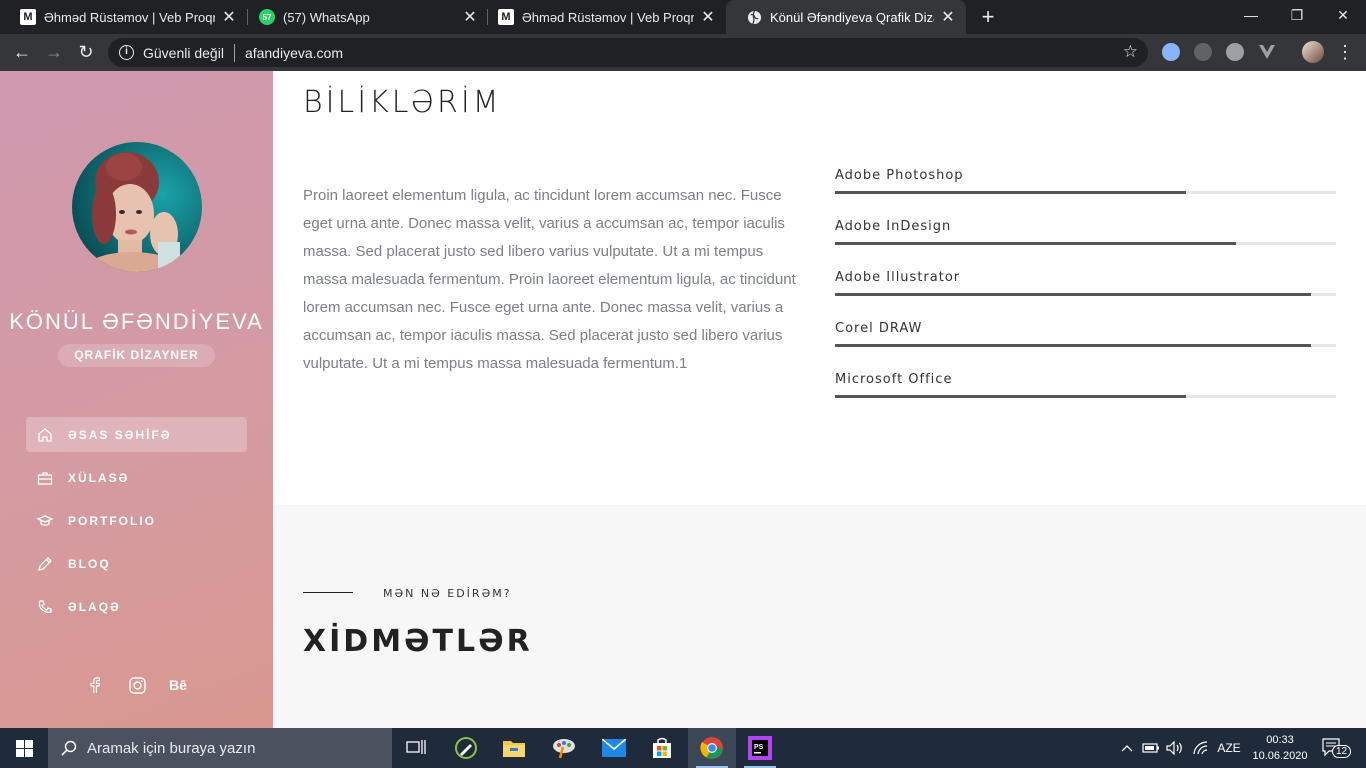  What do you see at coordinates (69, 748) in the screenshot?
I see `search-icon` at bounding box center [69, 748].